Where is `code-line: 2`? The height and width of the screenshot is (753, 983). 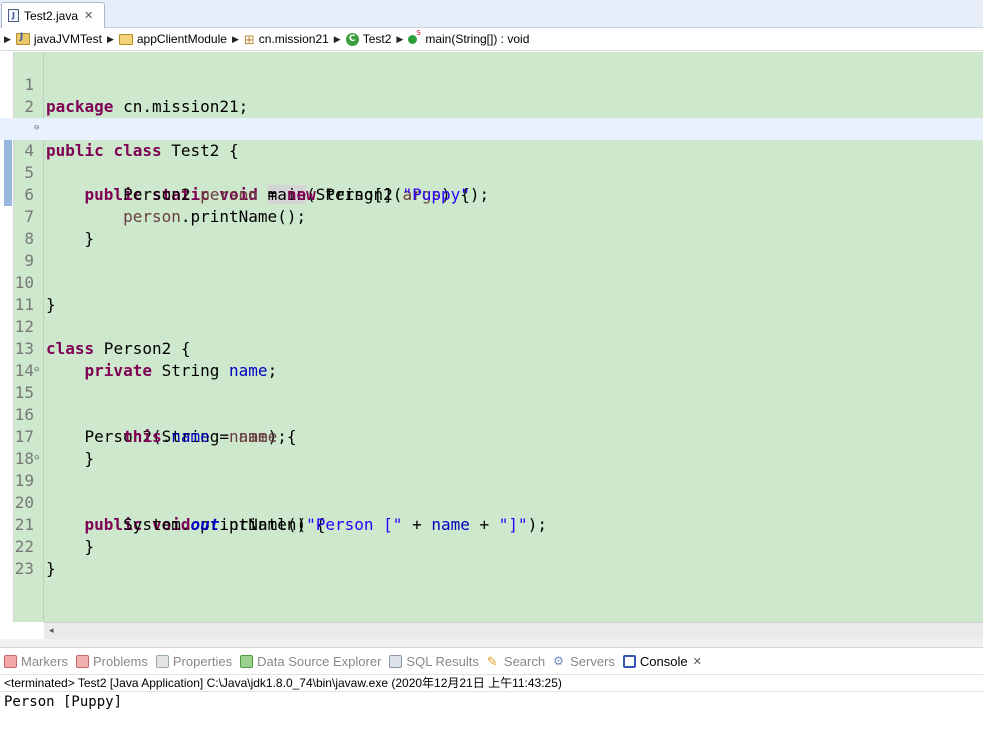
code-line: 2 is located at coordinates (491, 95).